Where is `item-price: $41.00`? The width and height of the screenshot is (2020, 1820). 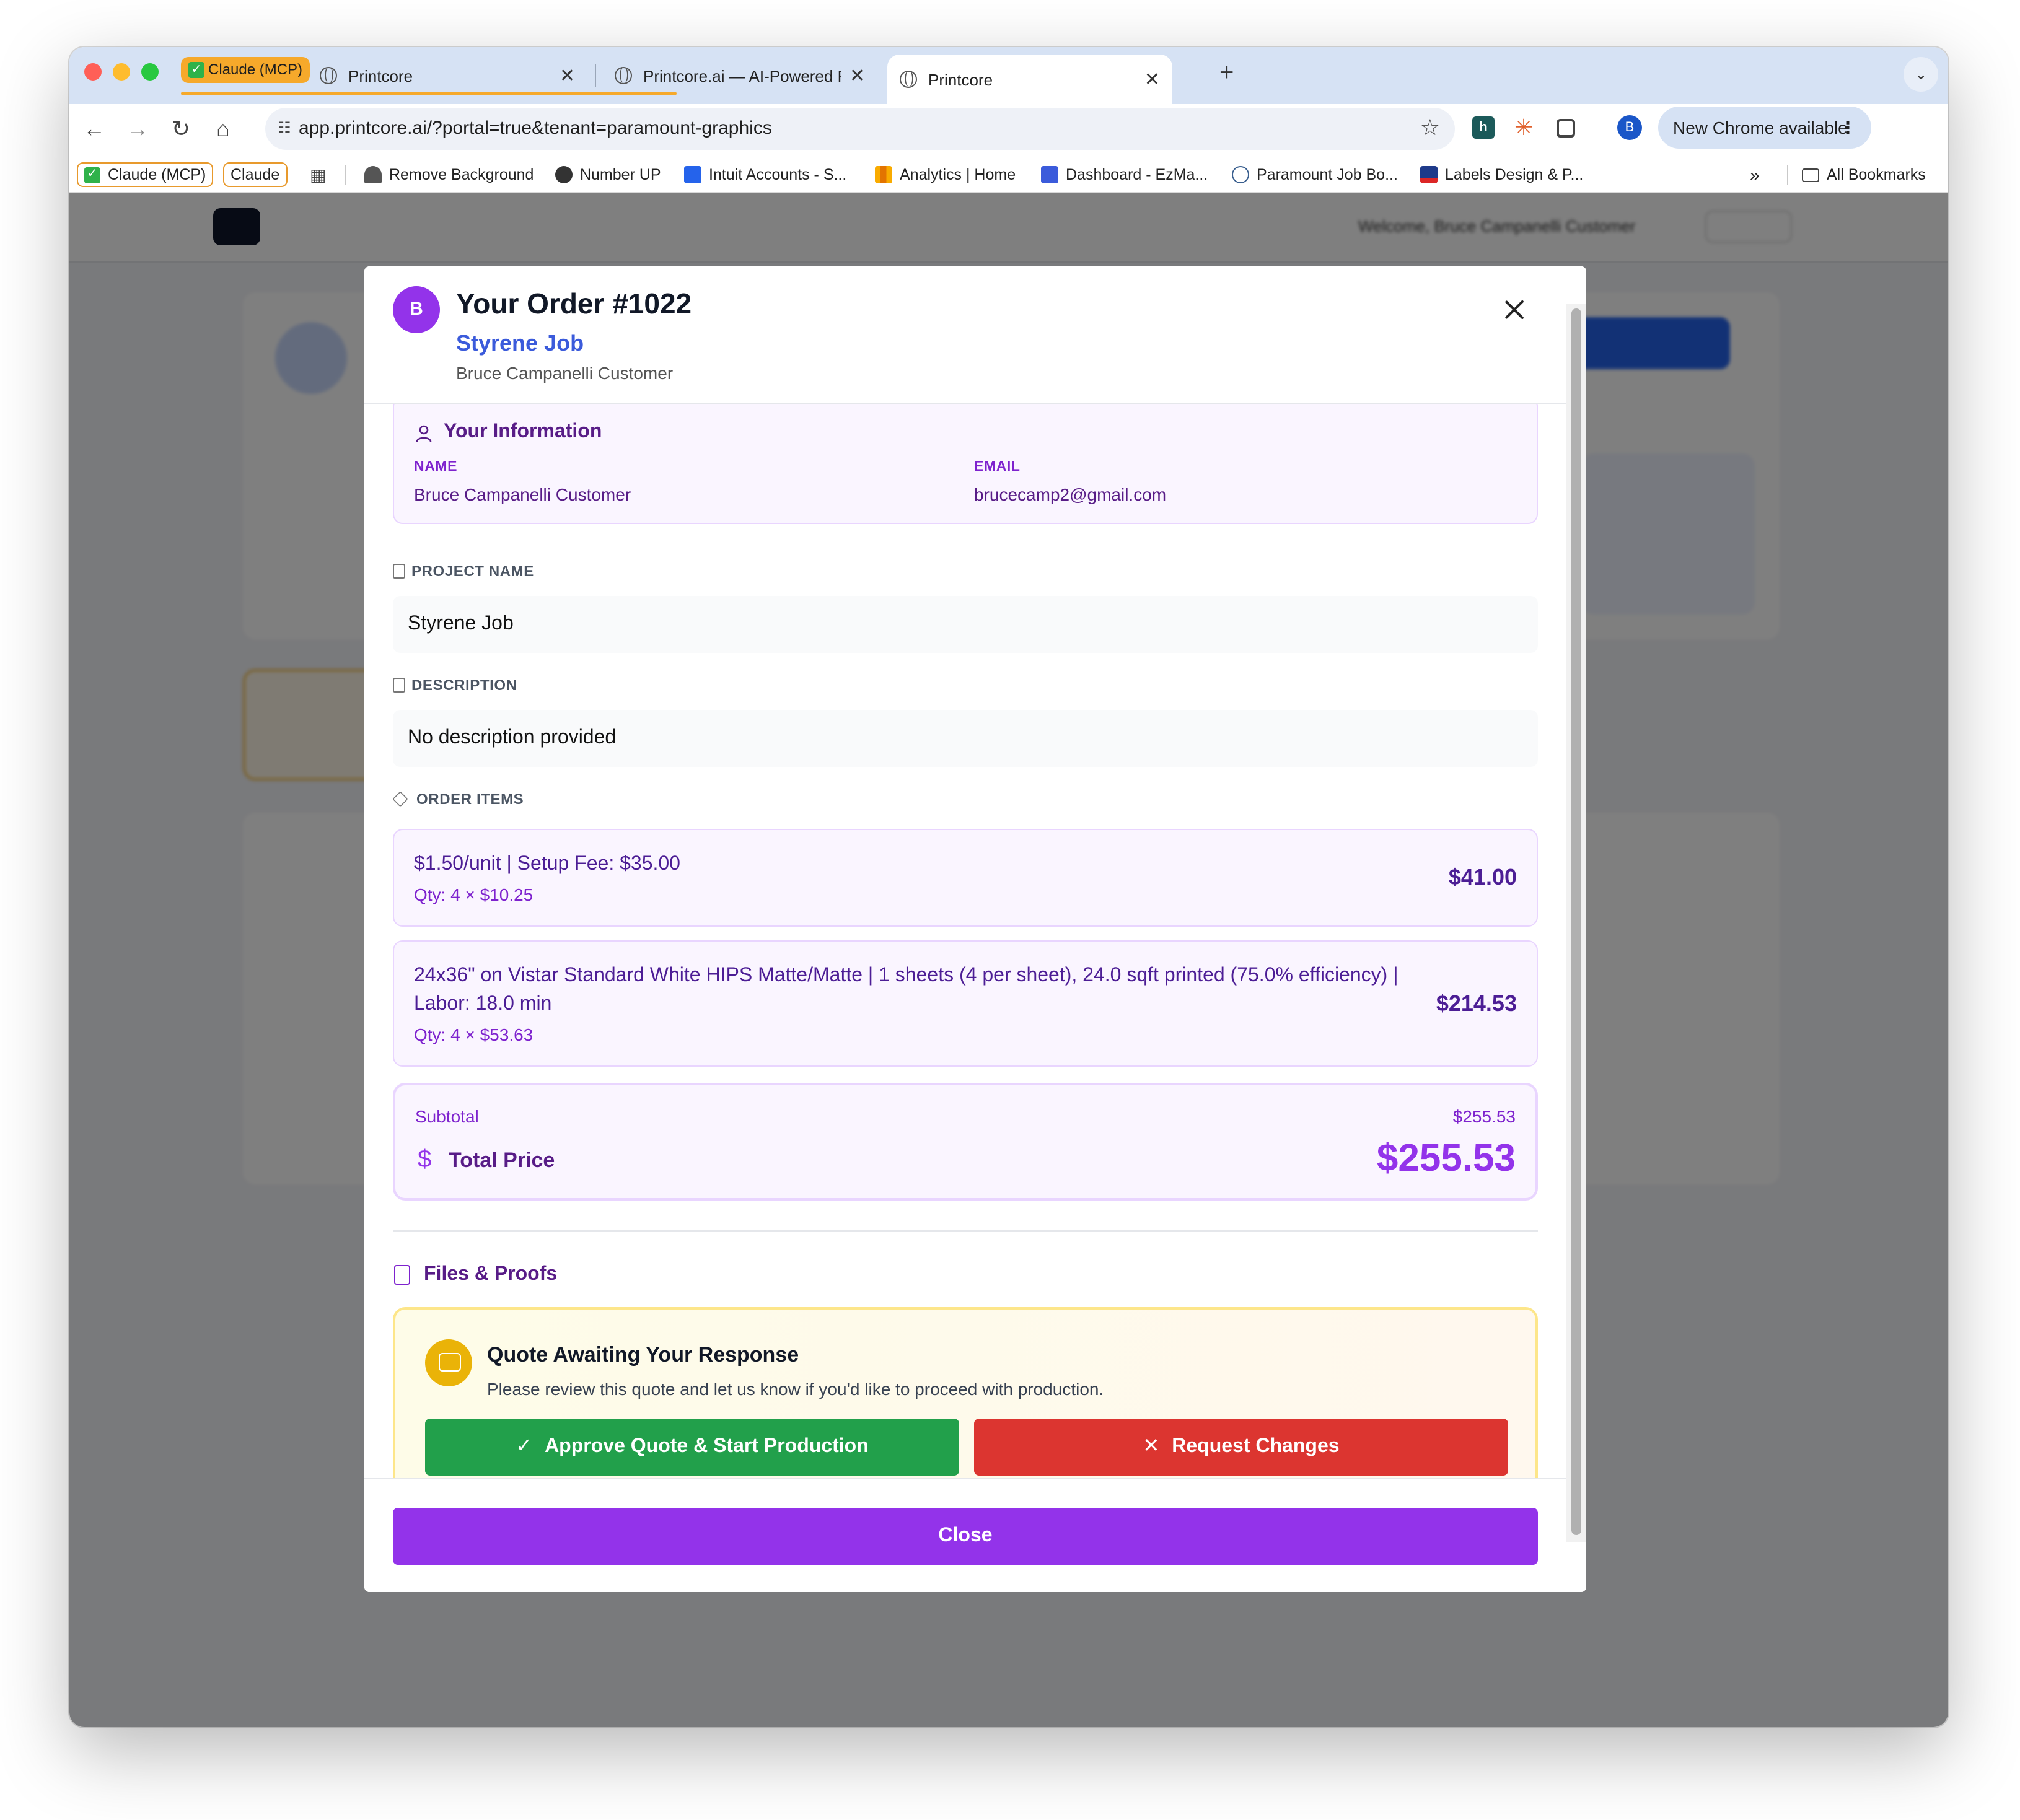
item-price: $41.00 is located at coordinates (1482, 877).